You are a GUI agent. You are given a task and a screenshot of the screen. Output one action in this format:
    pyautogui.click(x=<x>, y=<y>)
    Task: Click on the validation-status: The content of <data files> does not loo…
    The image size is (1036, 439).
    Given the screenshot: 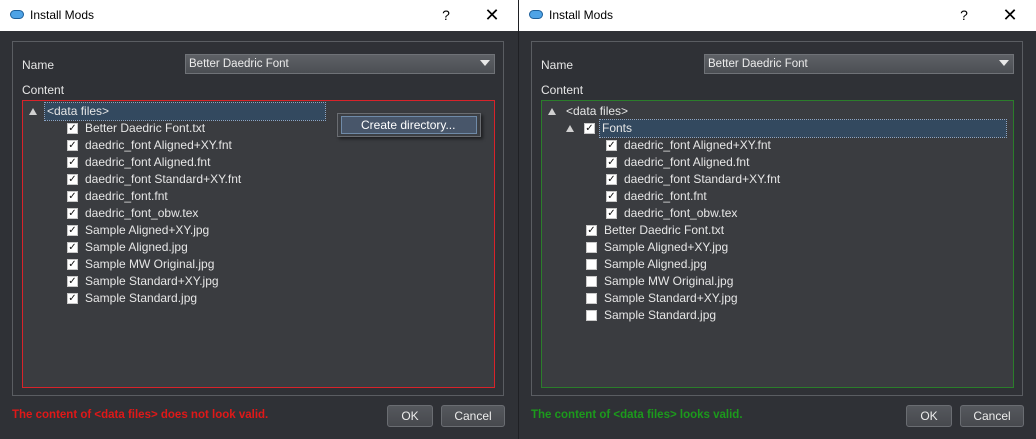 What is the action you would take?
    pyautogui.click(x=140, y=415)
    